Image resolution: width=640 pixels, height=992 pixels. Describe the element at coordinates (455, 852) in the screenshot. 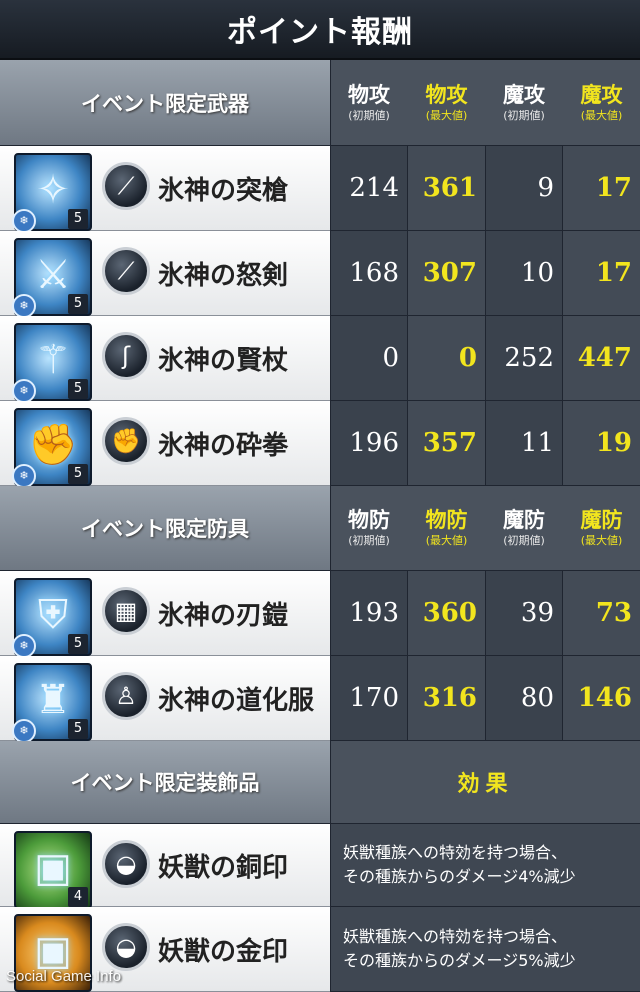

I see `effect-line: 妖獣種族への特効を持つ場合、` at that location.